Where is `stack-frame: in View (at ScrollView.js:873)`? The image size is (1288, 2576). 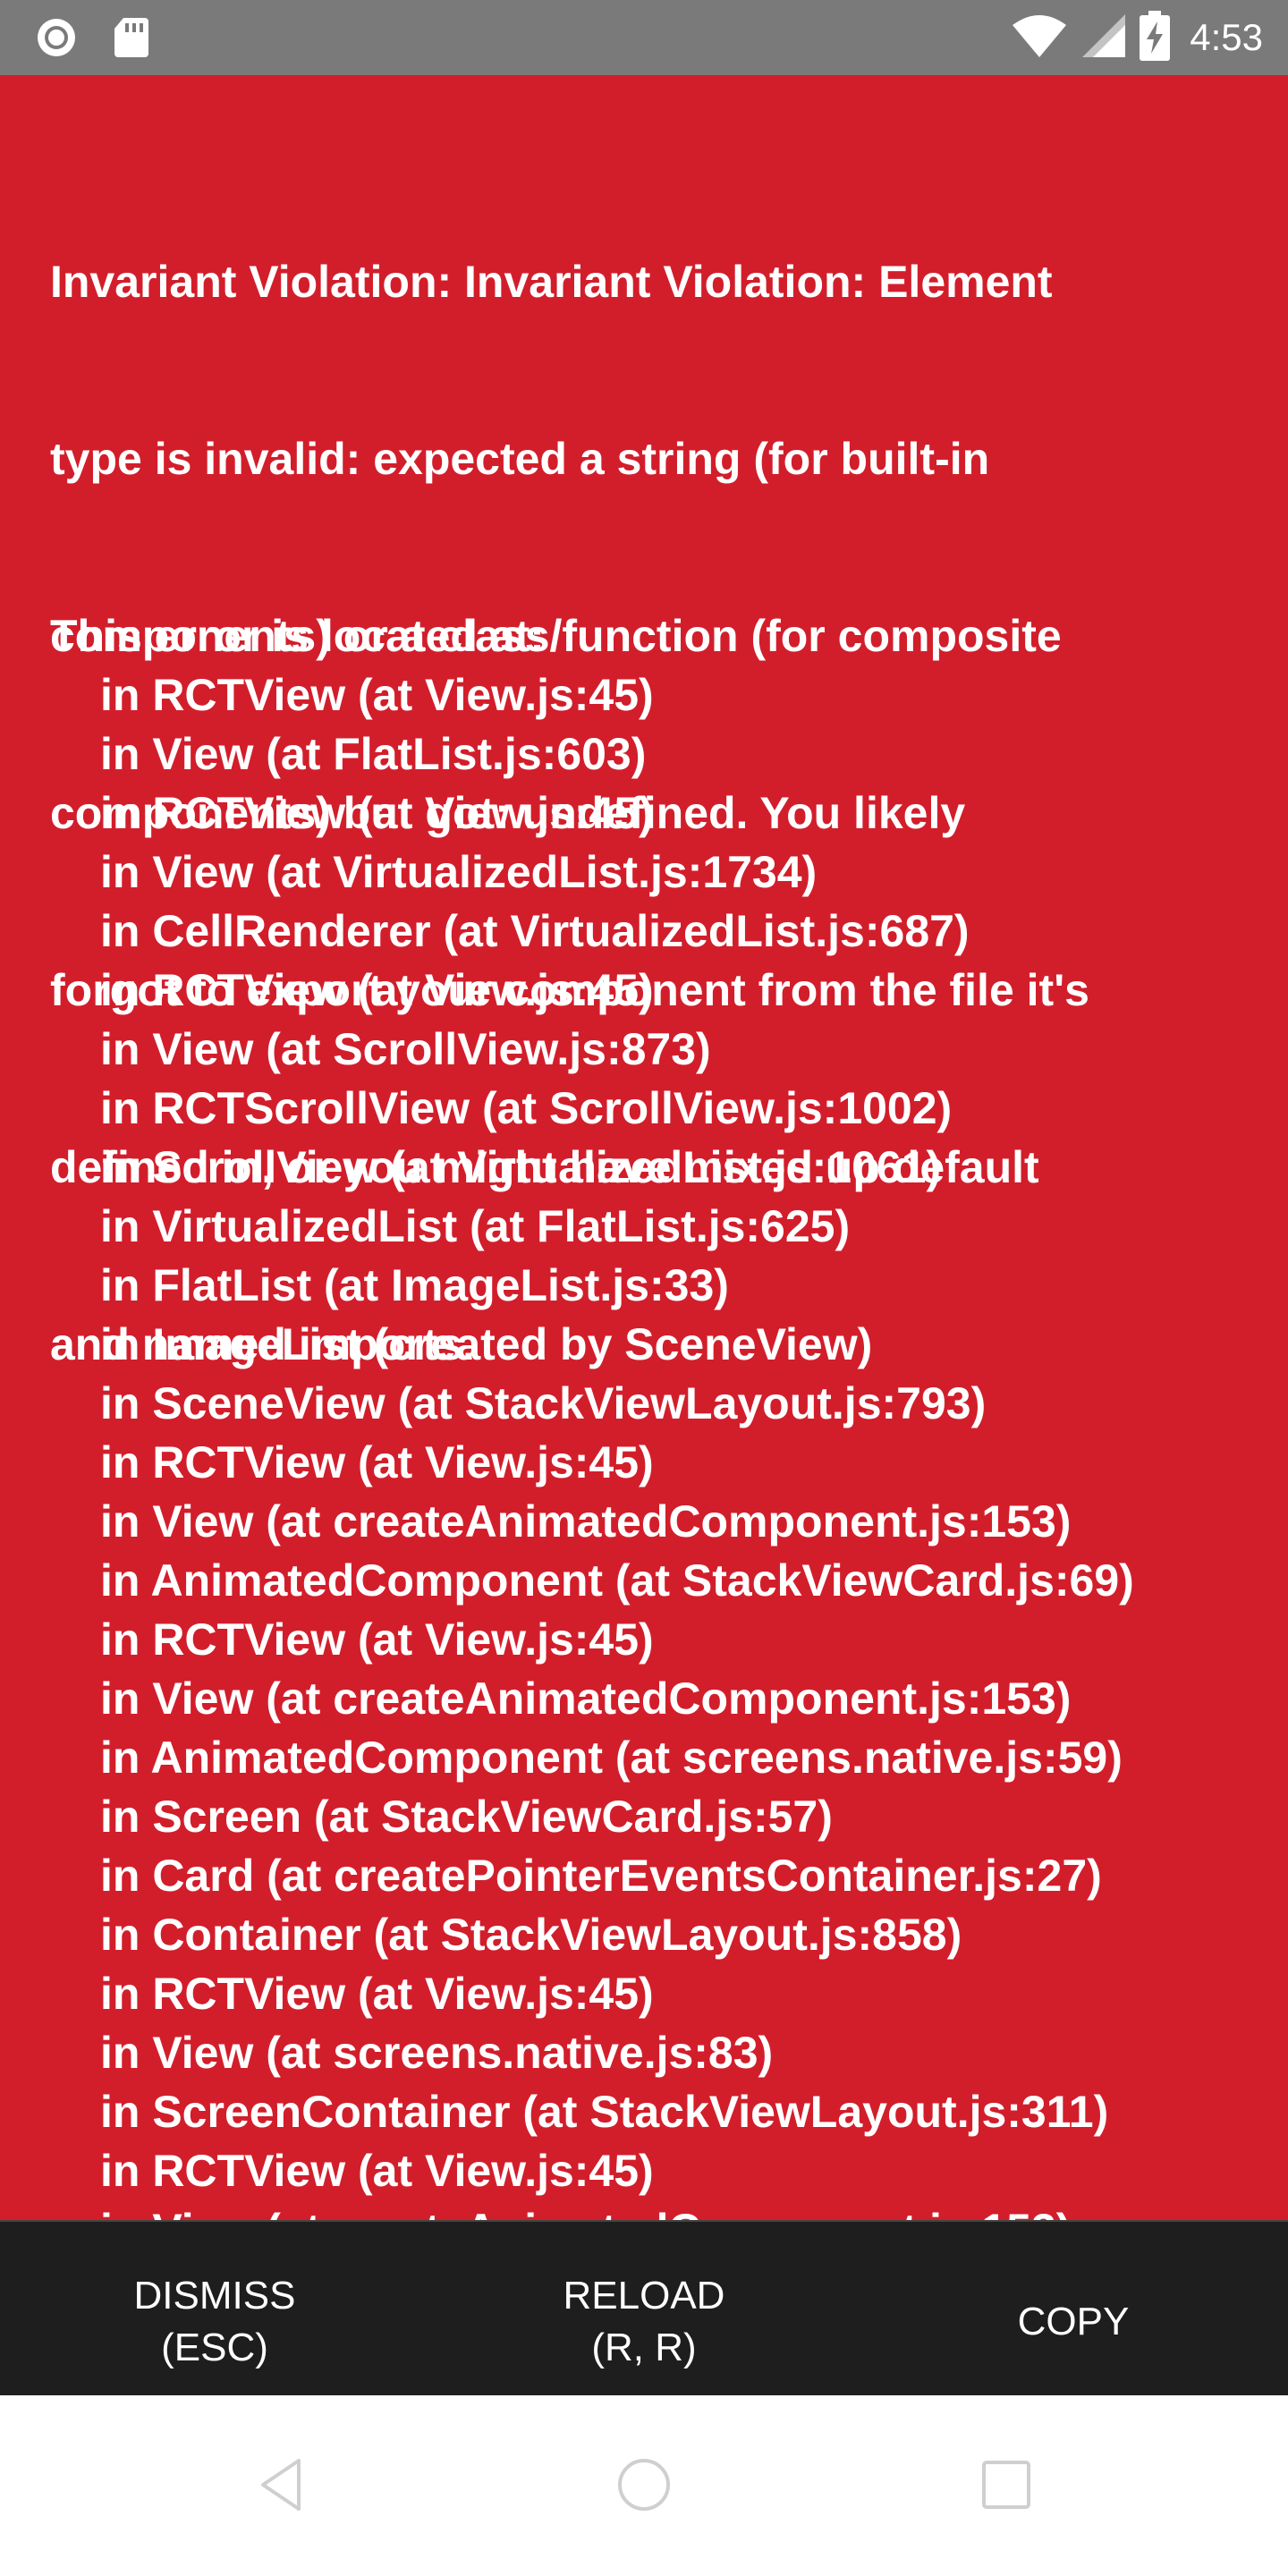
stack-frame: in View (at ScrollView.js:873) is located at coordinates (405, 1049).